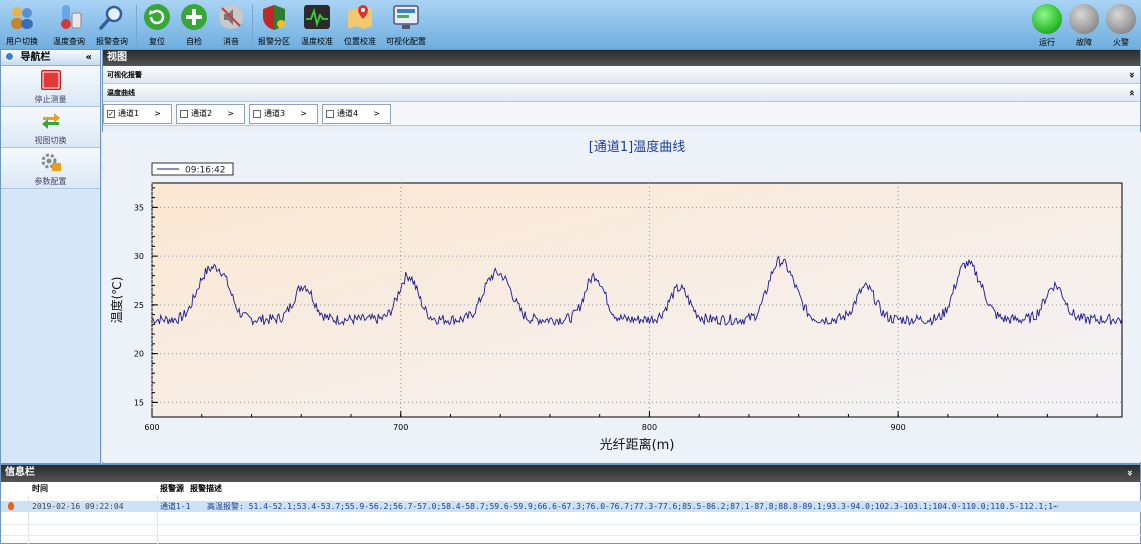 The height and width of the screenshot is (544, 1141). I want to click on map-pin-icon, so click(360, 17).